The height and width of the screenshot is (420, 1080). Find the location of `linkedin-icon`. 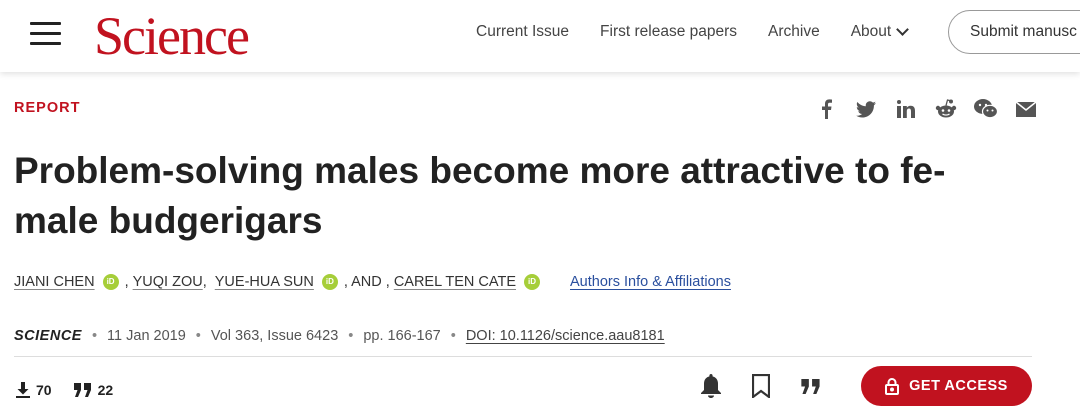

linkedin-icon is located at coordinates (906, 109).